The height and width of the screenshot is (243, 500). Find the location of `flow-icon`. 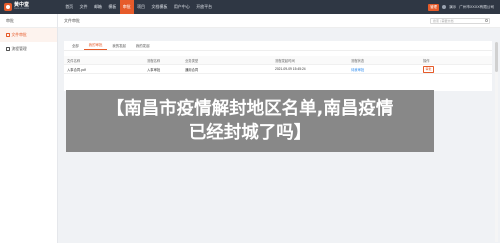

flow-icon is located at coordinates (8, 49).